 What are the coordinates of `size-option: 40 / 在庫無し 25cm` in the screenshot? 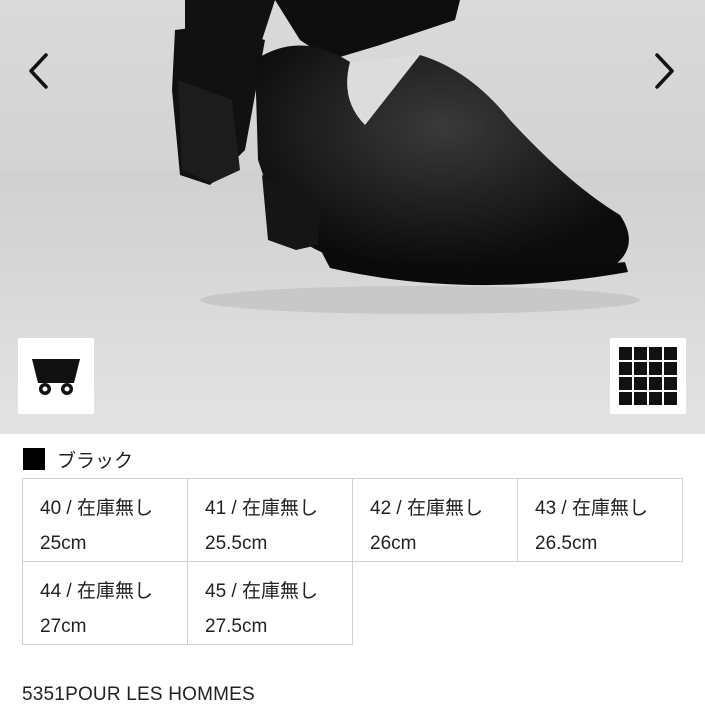 It's located at (105, 520).